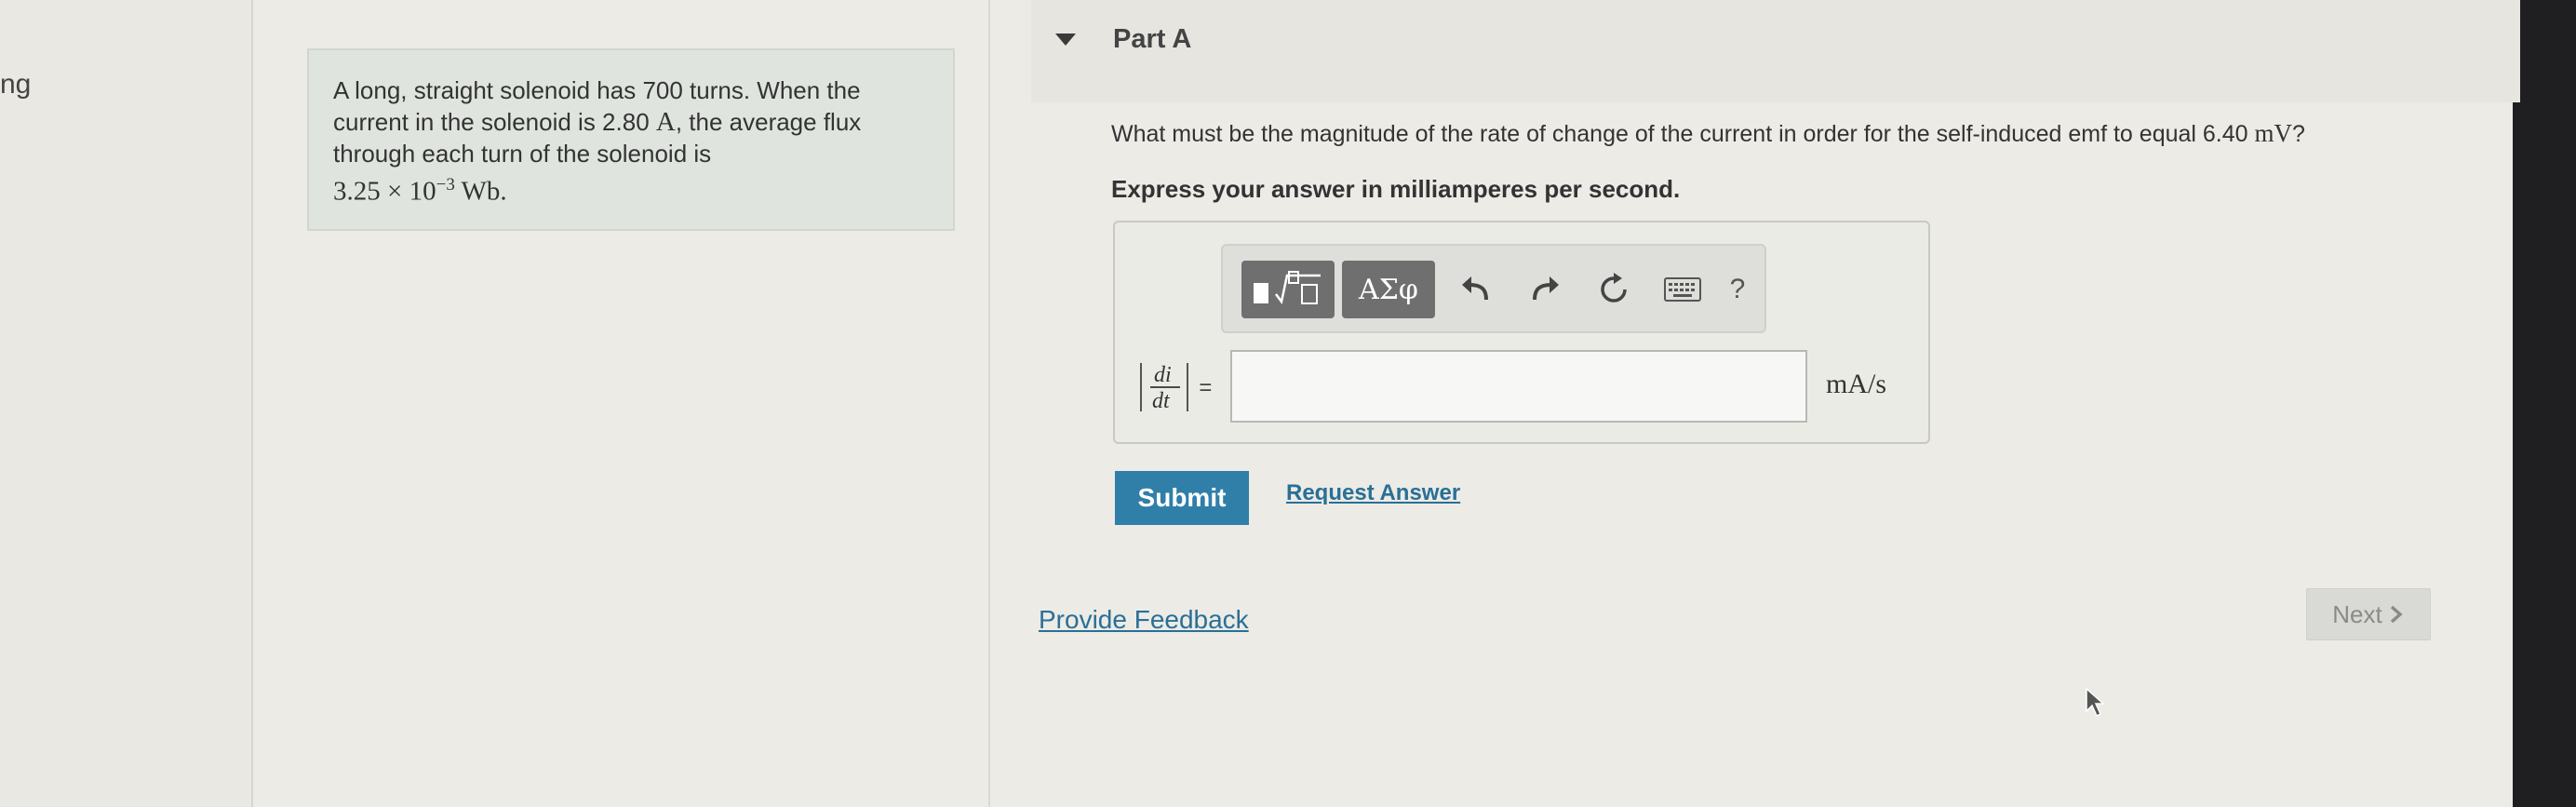 The image size is (2576, 807). What do you see at coordinates (420, 191) in the screenshot?
I see `flux-value: 3.25 × 10−3 Wb.` at bounding box center [420, 191].